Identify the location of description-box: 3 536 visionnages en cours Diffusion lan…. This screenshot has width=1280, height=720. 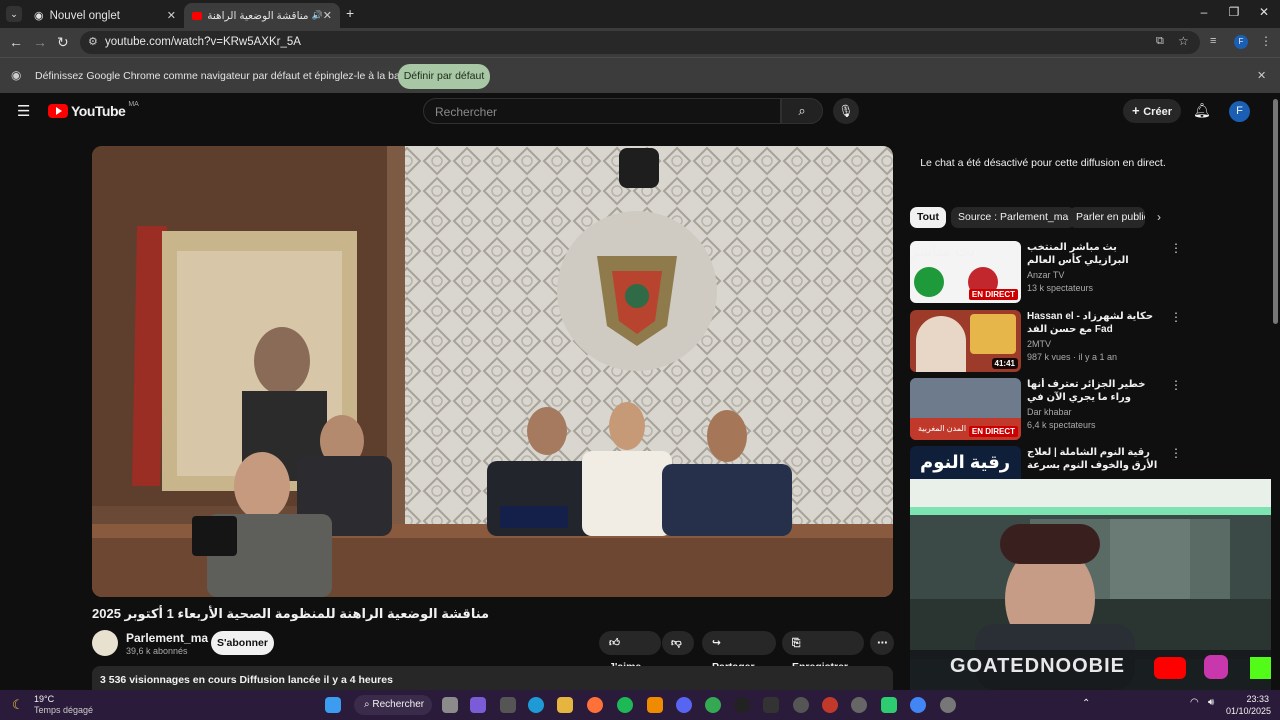
(492, 678).